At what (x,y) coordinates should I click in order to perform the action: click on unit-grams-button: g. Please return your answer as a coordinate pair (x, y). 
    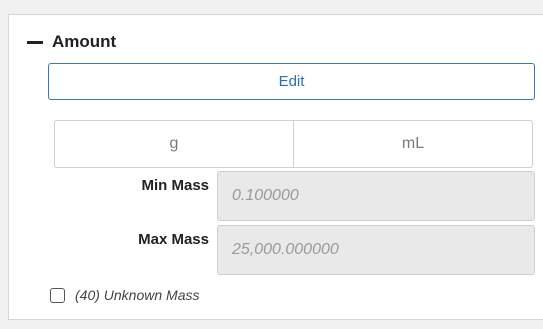
    Looking at the image, I should click on (174, 144).